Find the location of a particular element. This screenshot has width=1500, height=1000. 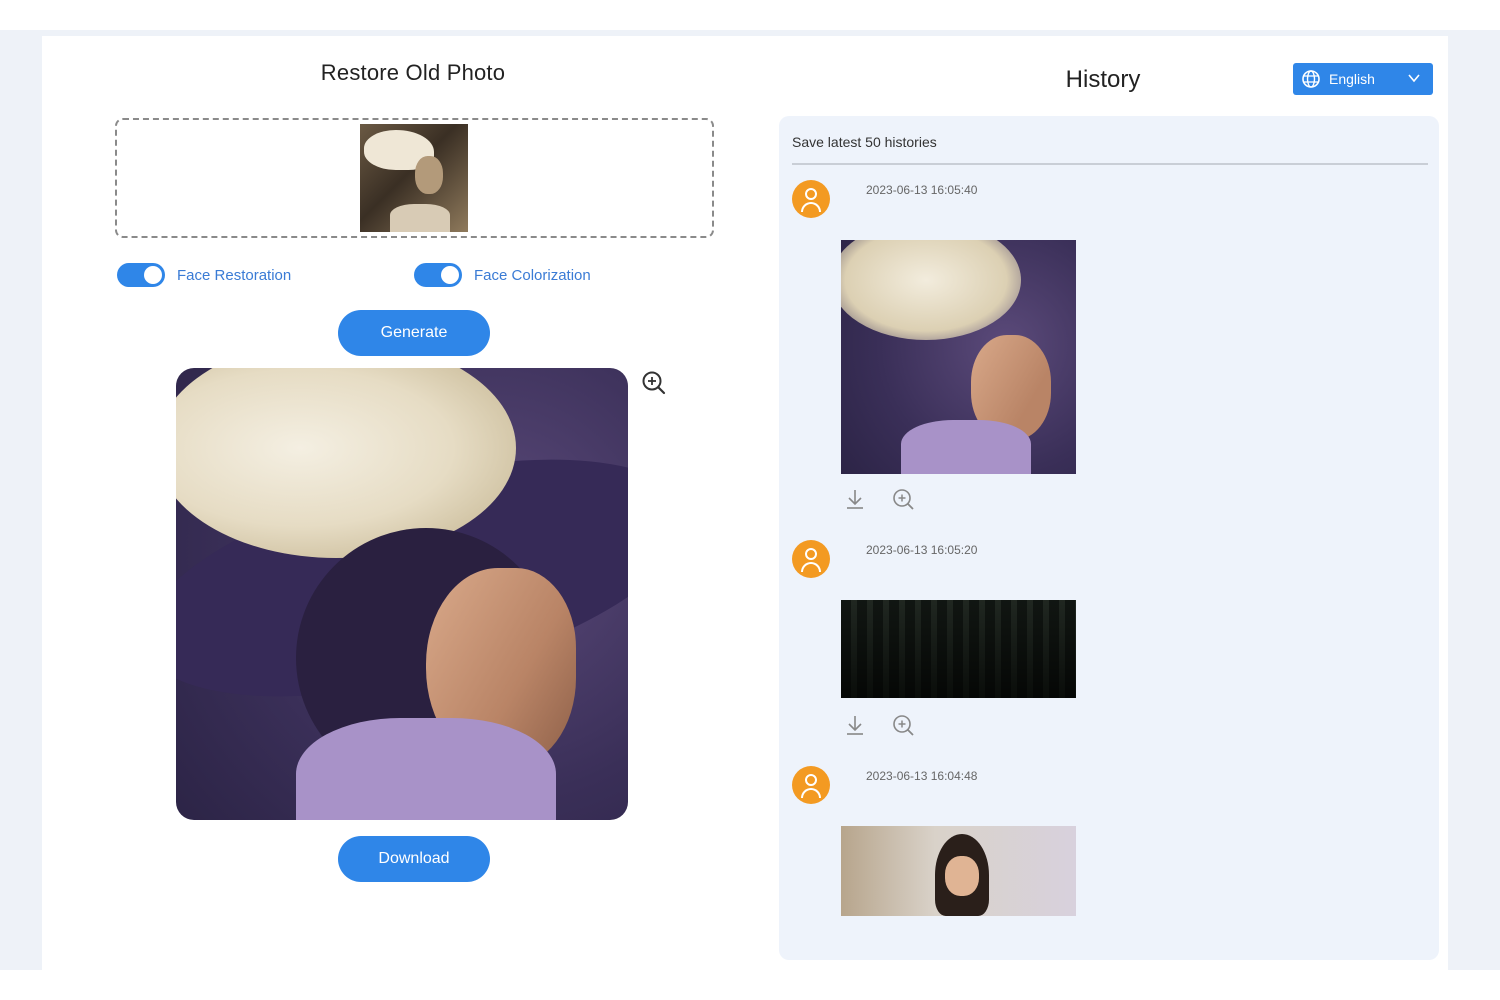

language-value: English is located at coordinates (1352, 79).